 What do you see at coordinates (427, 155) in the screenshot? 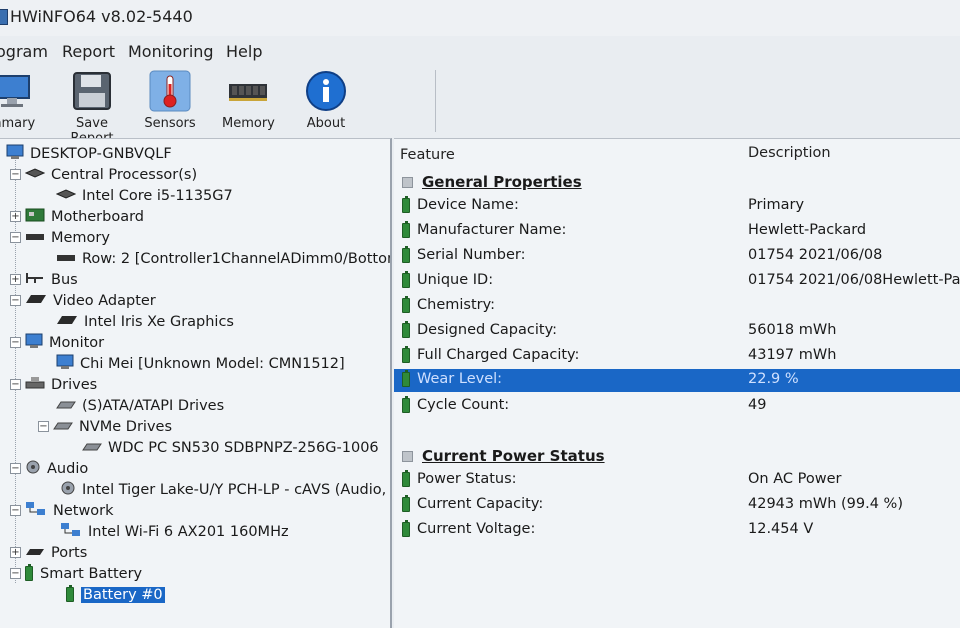
I see `column-header-feature: Feature` at bounding box center [427, 155].